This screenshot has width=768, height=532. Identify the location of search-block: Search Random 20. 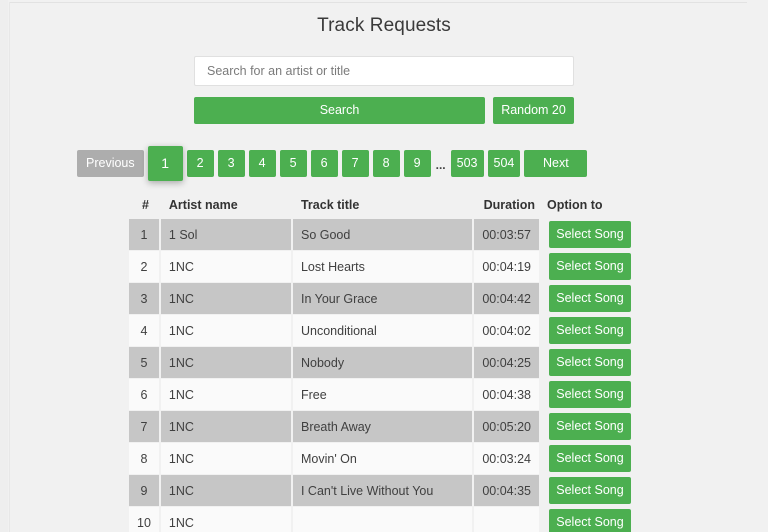
(384, 80).